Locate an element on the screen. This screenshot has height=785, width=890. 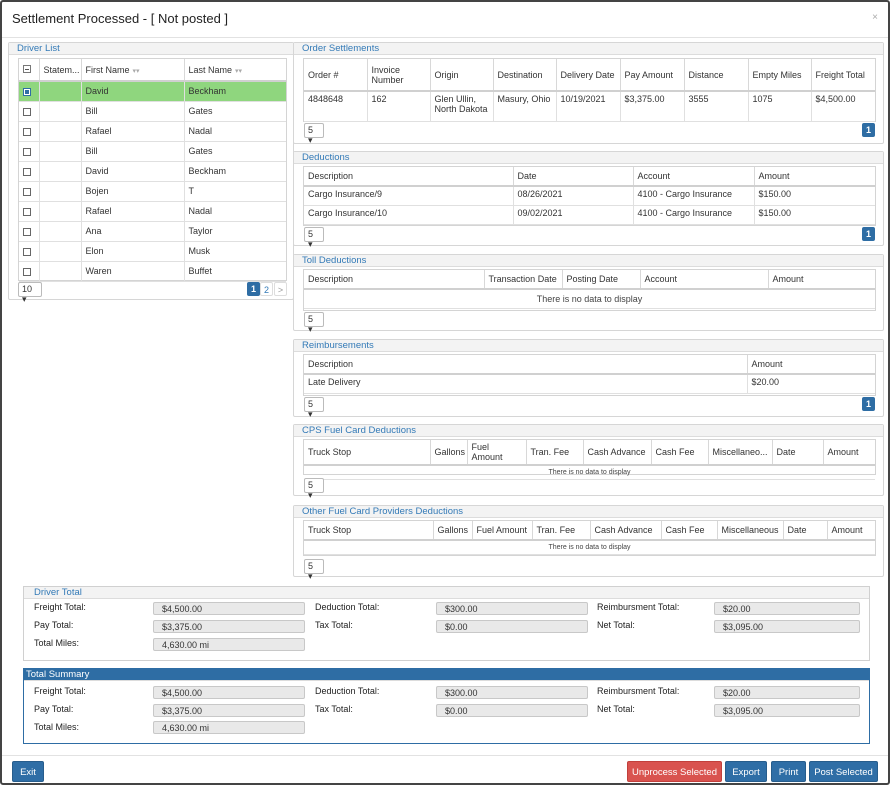
driver-page-size-select: 10 ▾ is located at coordinates (30, 293).